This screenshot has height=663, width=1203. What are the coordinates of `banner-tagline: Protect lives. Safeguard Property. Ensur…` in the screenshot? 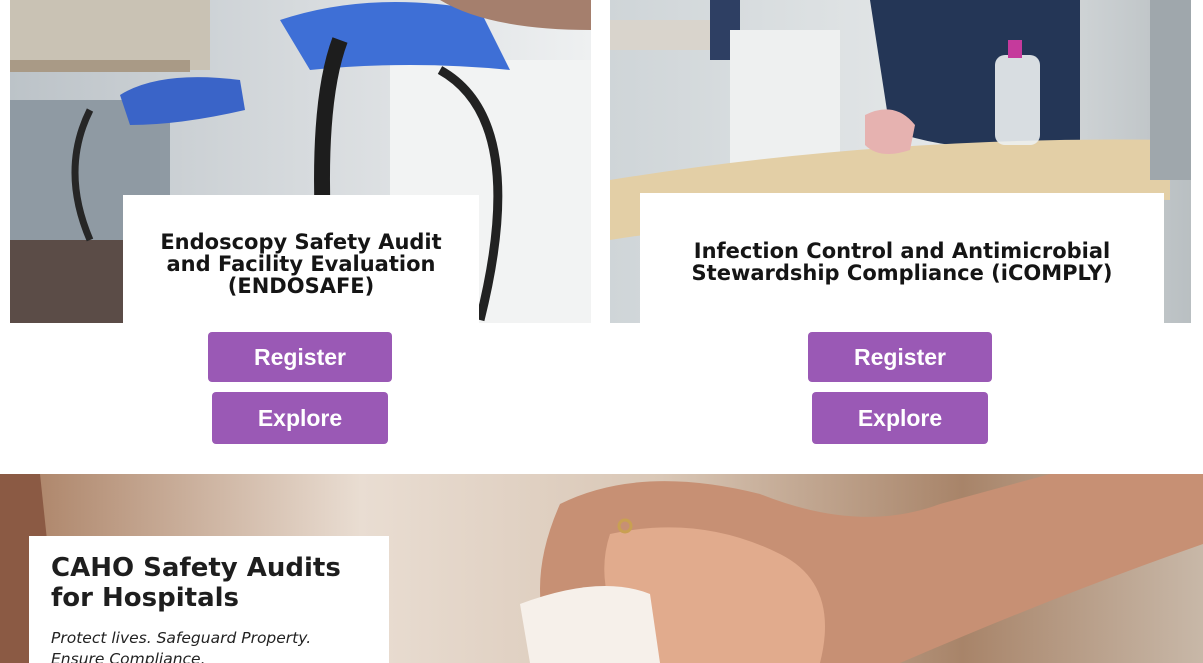 It's located at (181, 645).